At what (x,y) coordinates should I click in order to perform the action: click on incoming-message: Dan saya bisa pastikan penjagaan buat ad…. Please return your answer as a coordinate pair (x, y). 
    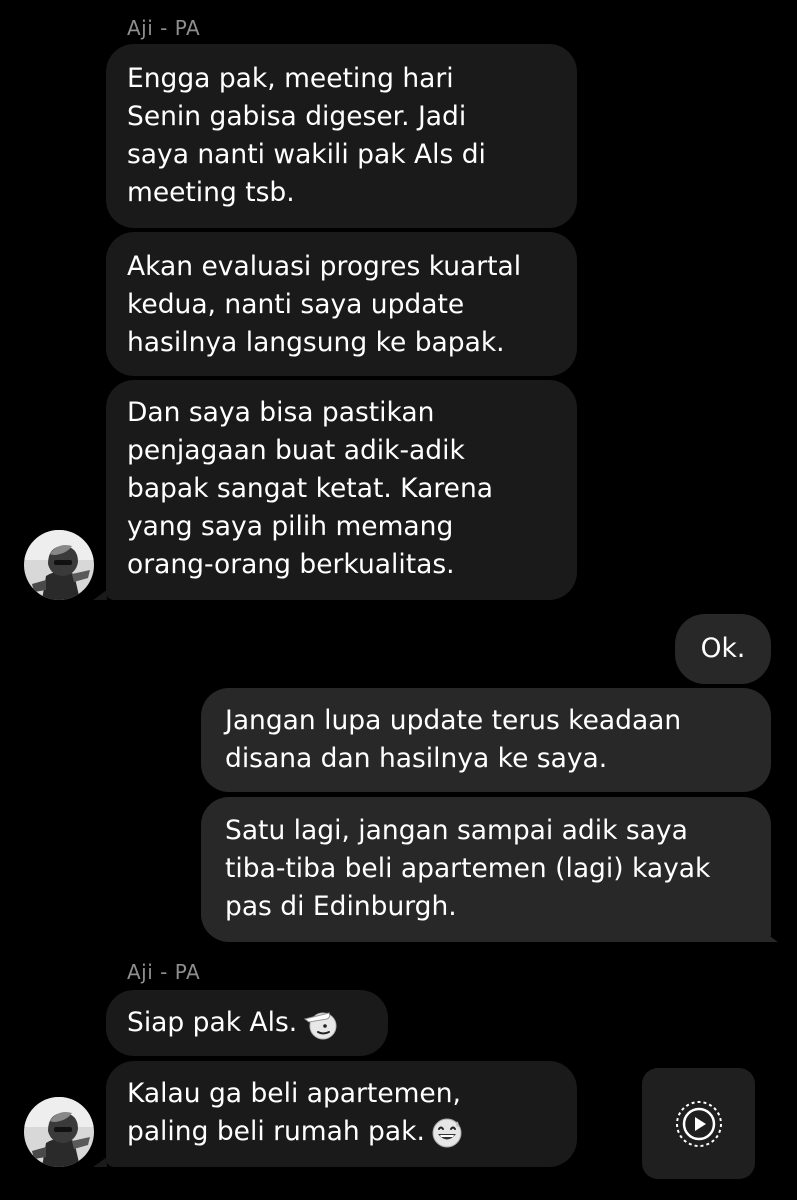
    Looking at the image, I should click on (341, 490).